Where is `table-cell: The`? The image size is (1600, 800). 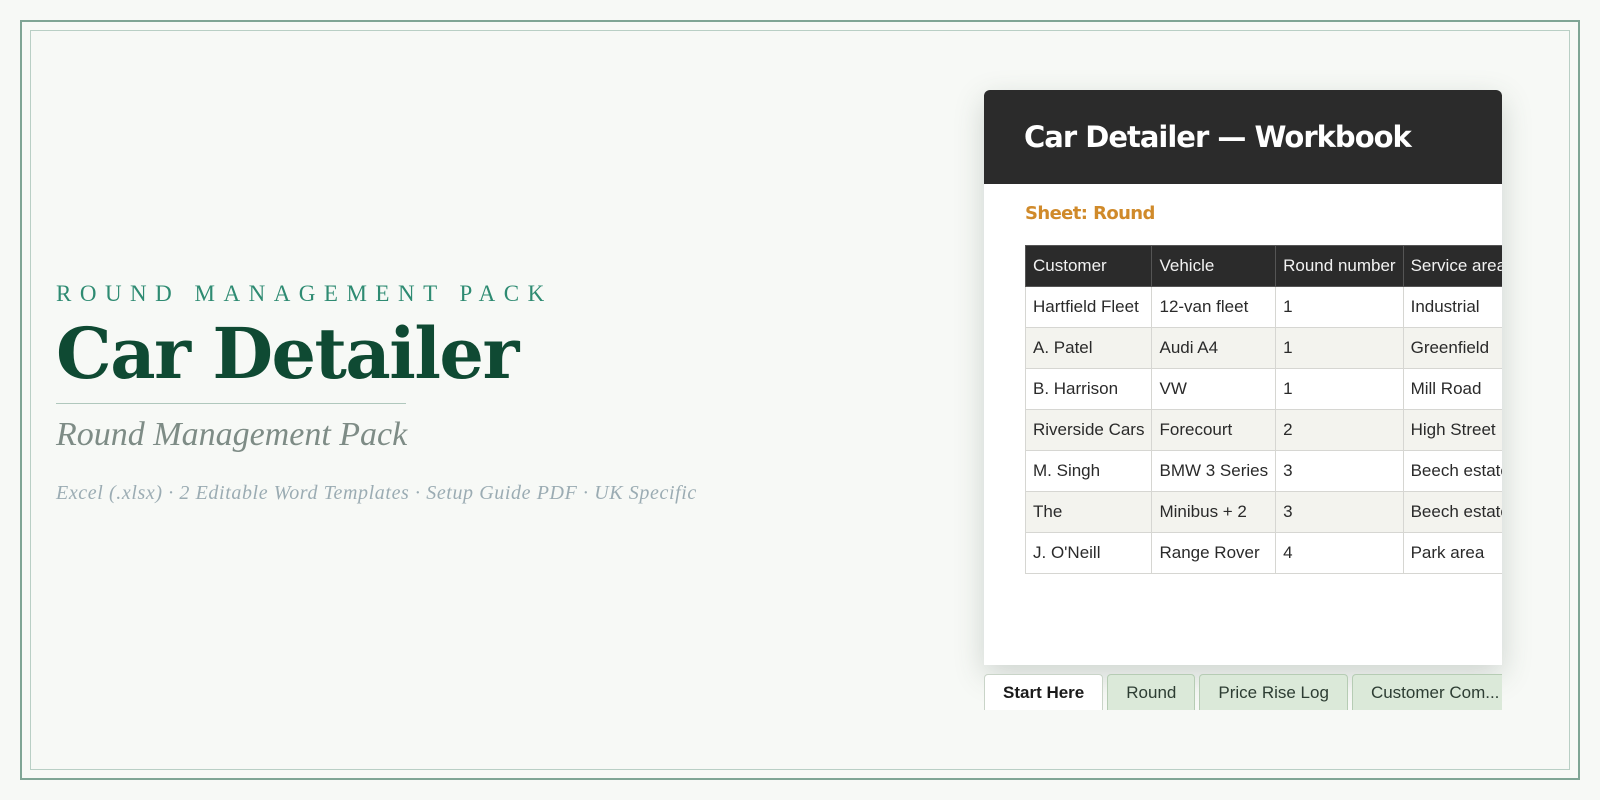 table-cell: The is located at coordinates (1089, 512).